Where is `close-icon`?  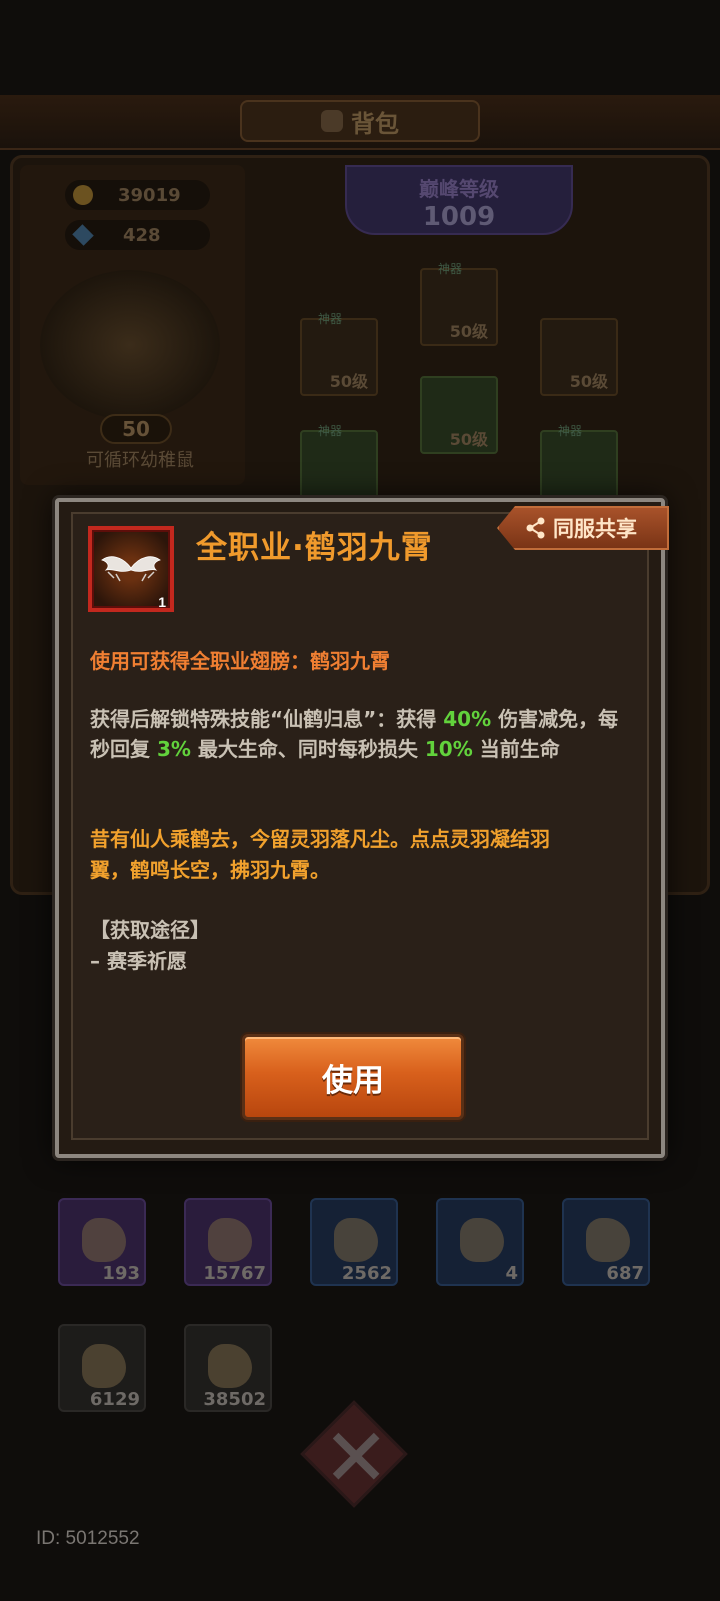 close-icon is located at coordinates (354, 1454).